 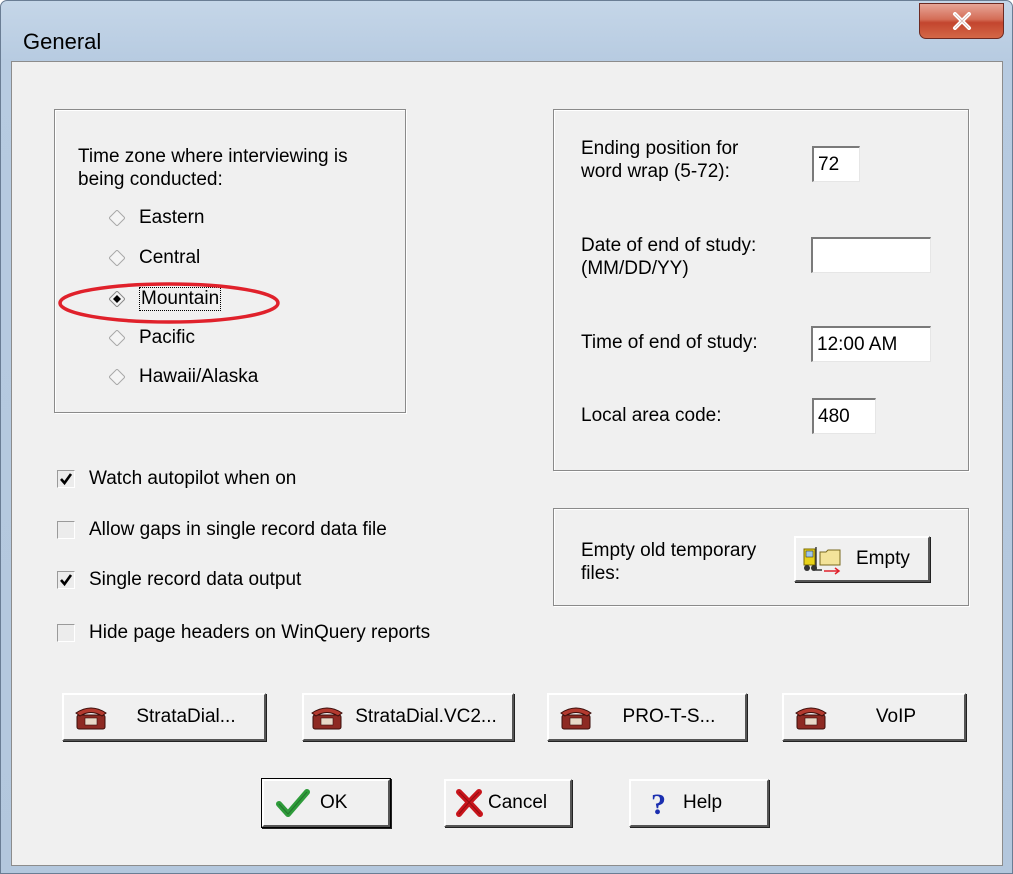 I want to click on area-code-label: Local area code:, so click(x=651, y=415).